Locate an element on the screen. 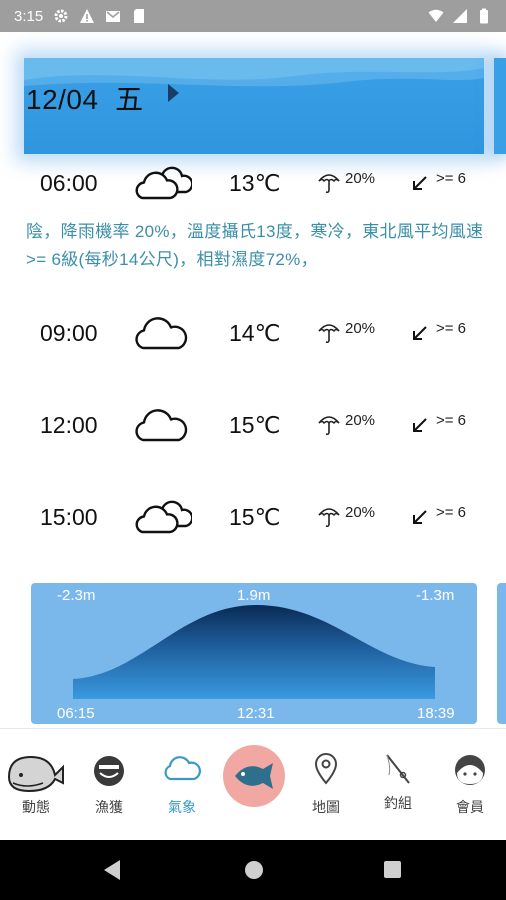 The image size is (506, 900). date-banner: 12/04 五 is located at coordinates (254, 106).